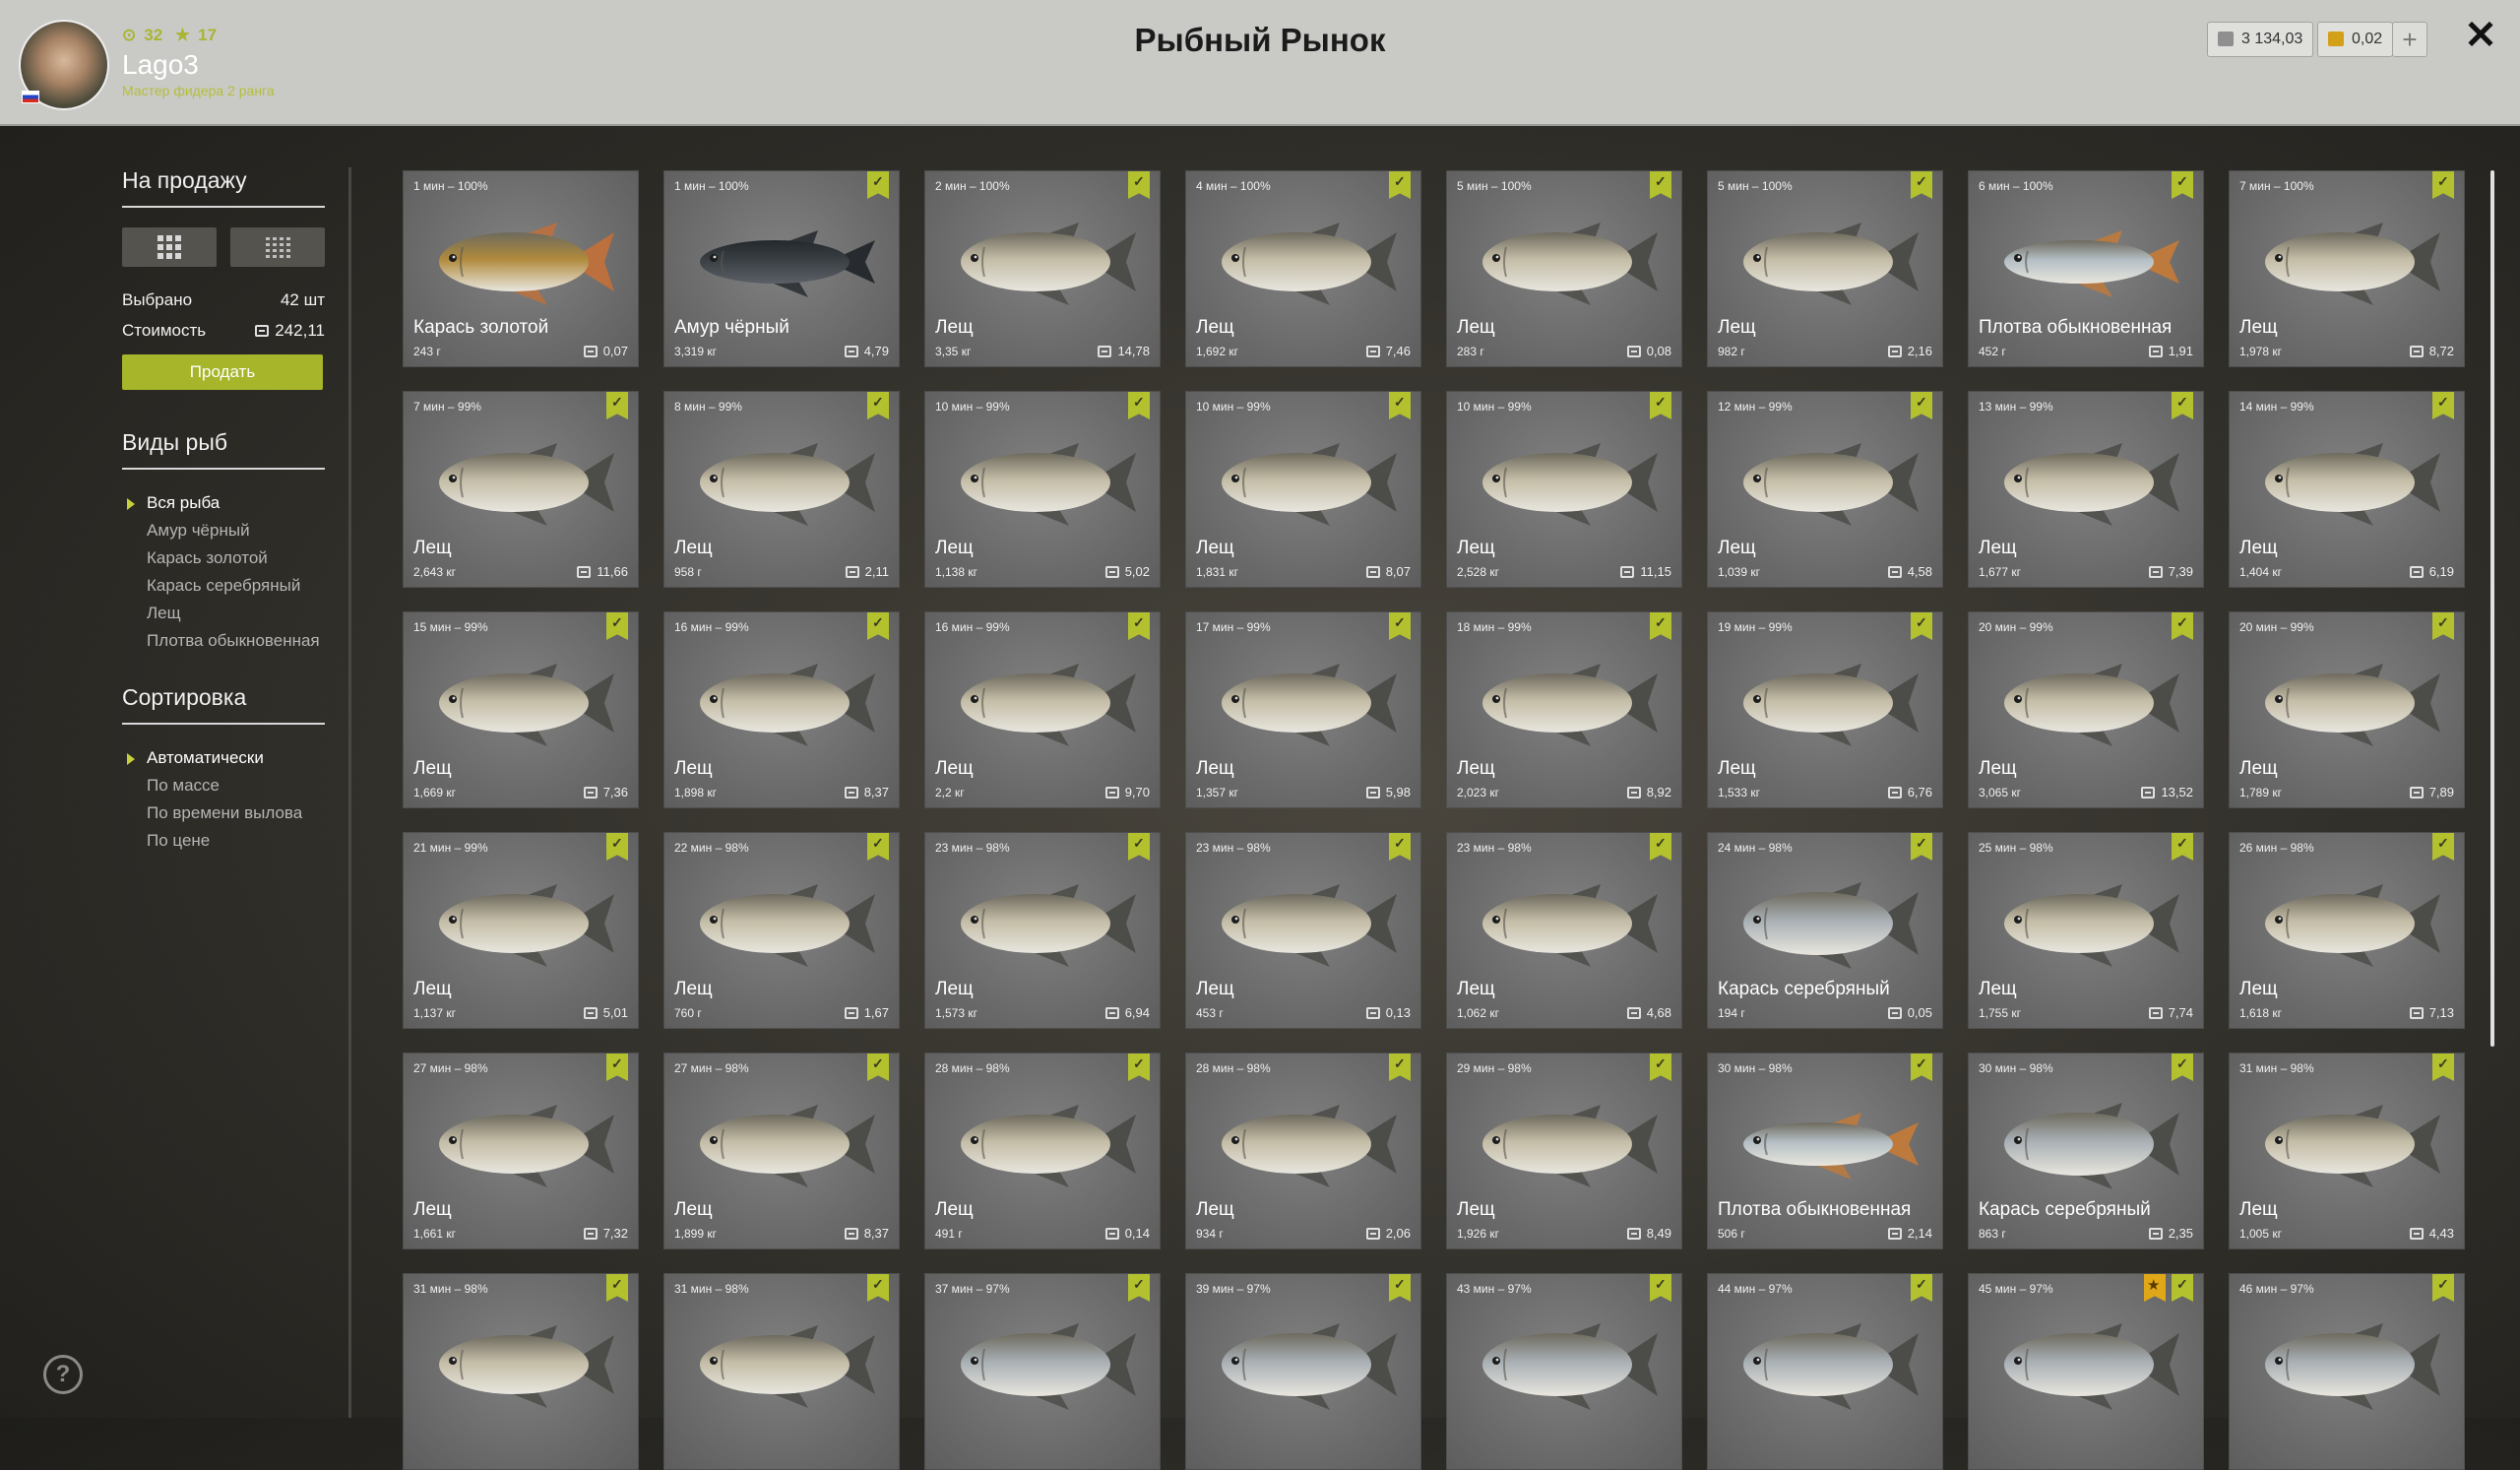  I want to click on fish-card: 14 мин – 99% Лещ 1,404 кг 6,19, so click(2347, 489).